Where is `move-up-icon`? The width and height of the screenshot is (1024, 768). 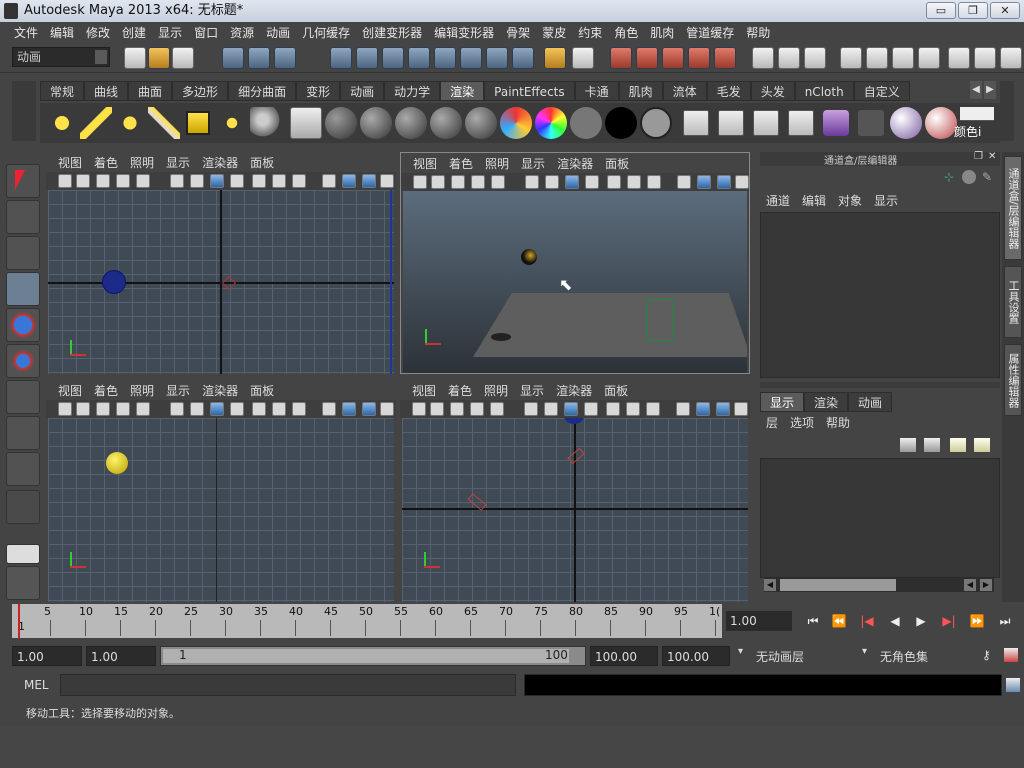 move-up-icon is located at coordinates (958, 445).